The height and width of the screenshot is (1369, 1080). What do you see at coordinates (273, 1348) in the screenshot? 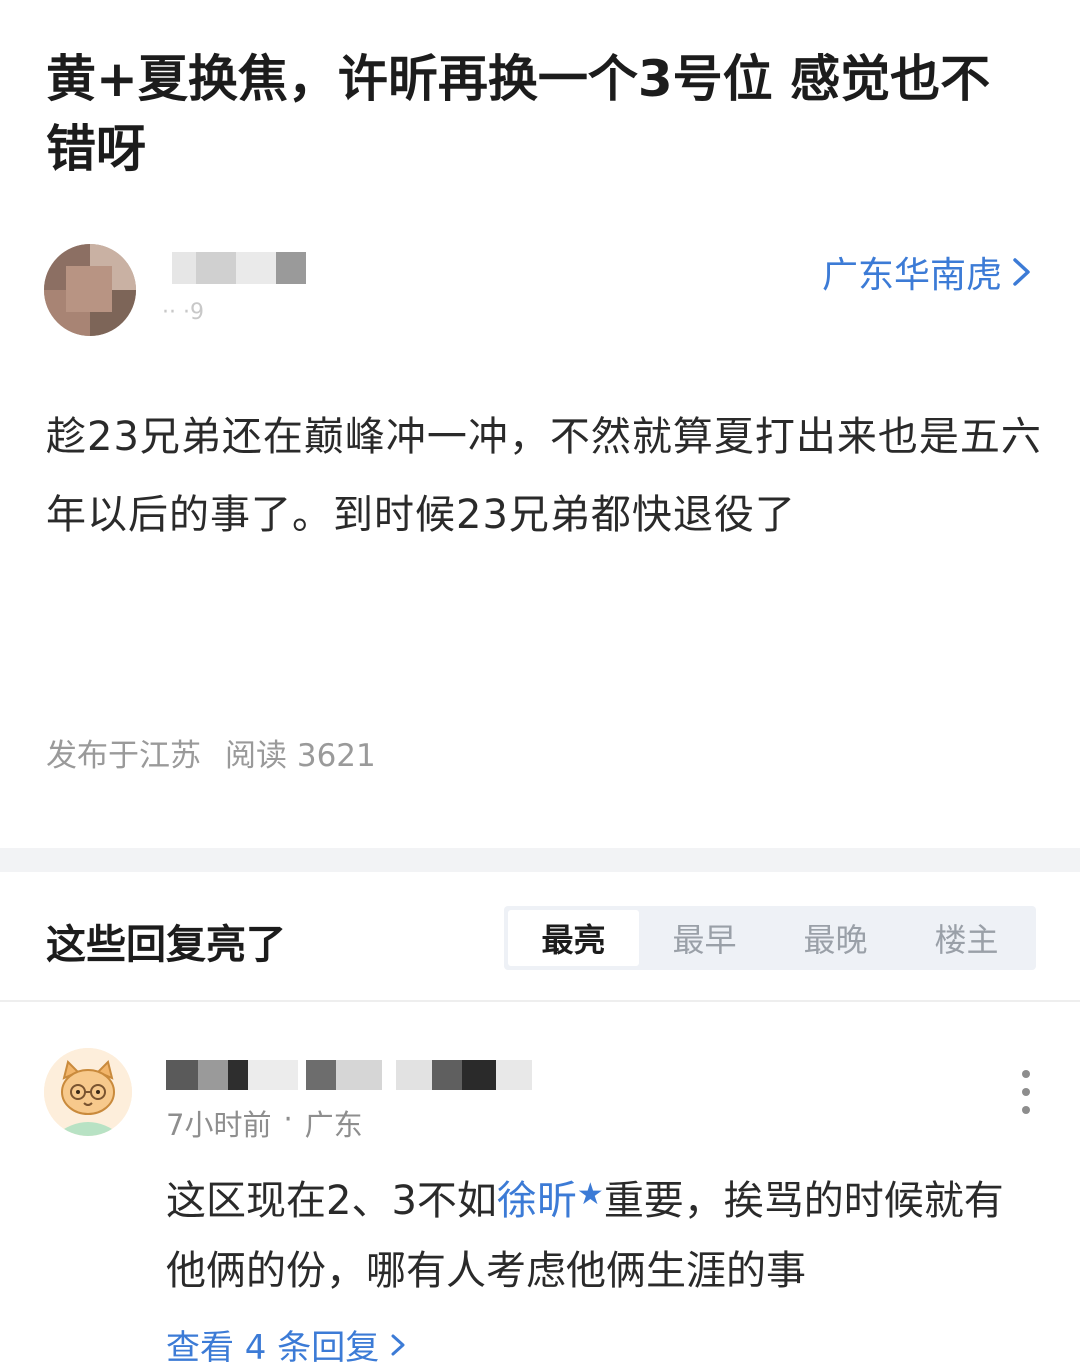
I see `view-replies-label: 查看 4 条回复` at bounding box center [273, 1348].